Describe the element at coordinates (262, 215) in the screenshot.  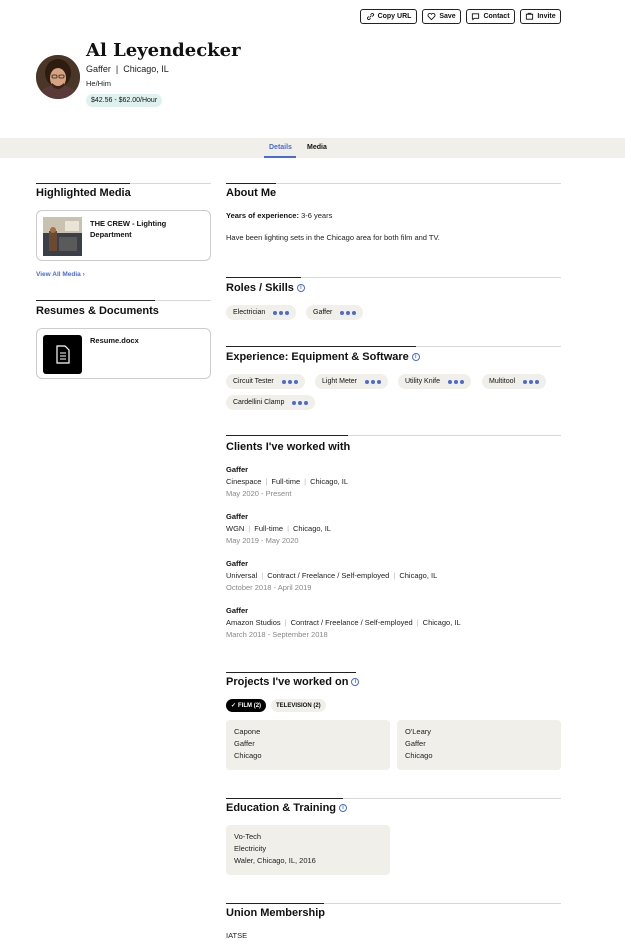
I see `years-label: Years of experience:` at that location.